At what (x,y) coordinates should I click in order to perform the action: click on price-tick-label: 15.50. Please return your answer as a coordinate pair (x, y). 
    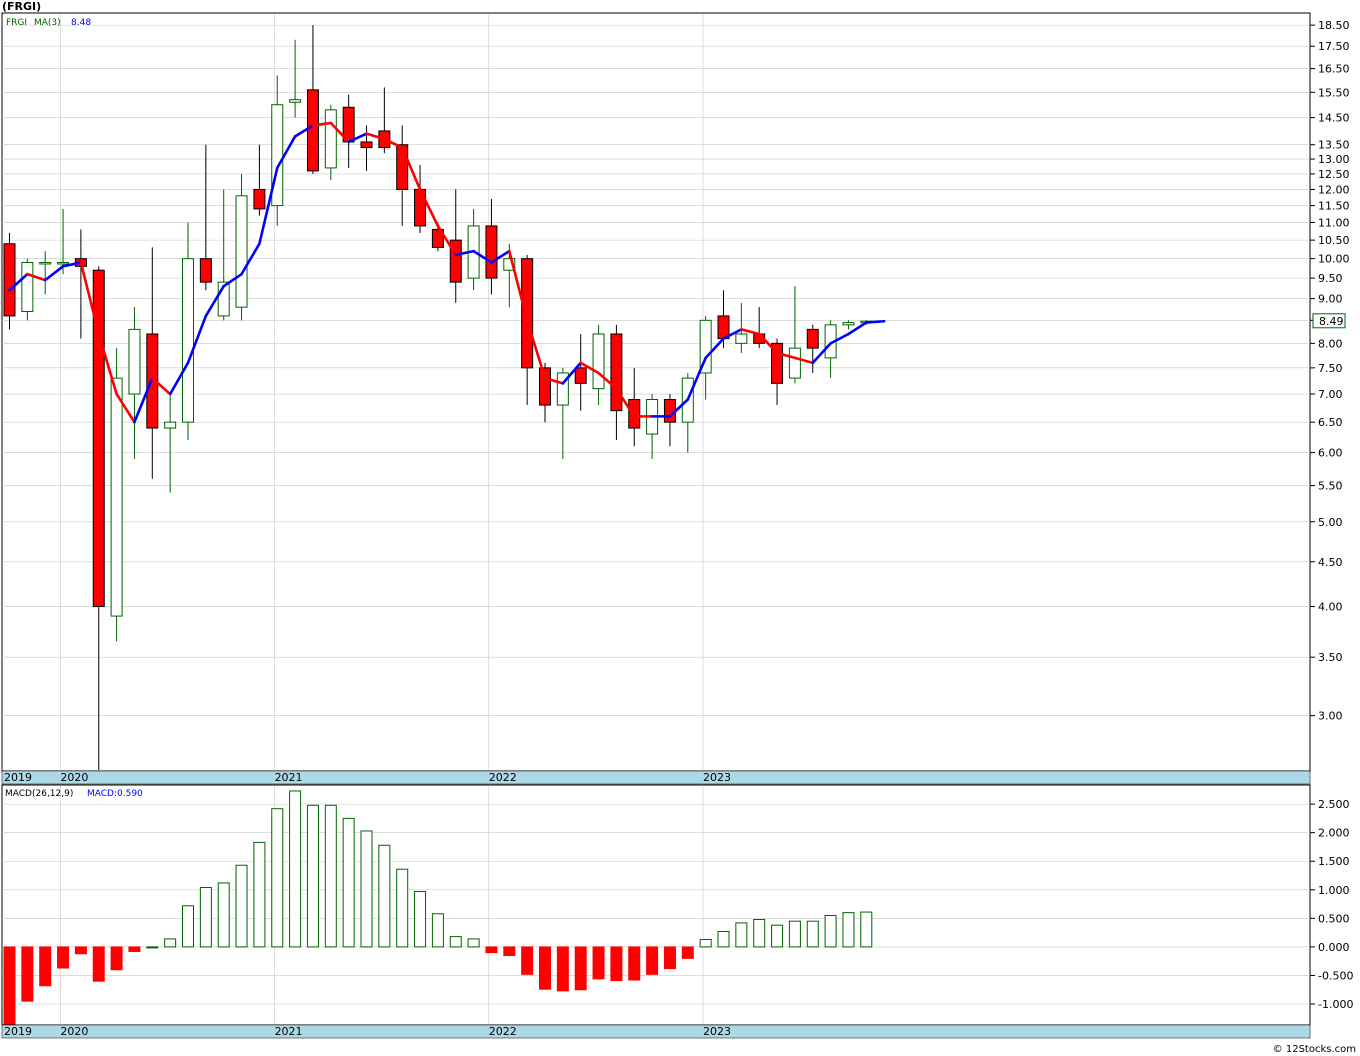
    Looking at the image, I should click on (1334, 92).